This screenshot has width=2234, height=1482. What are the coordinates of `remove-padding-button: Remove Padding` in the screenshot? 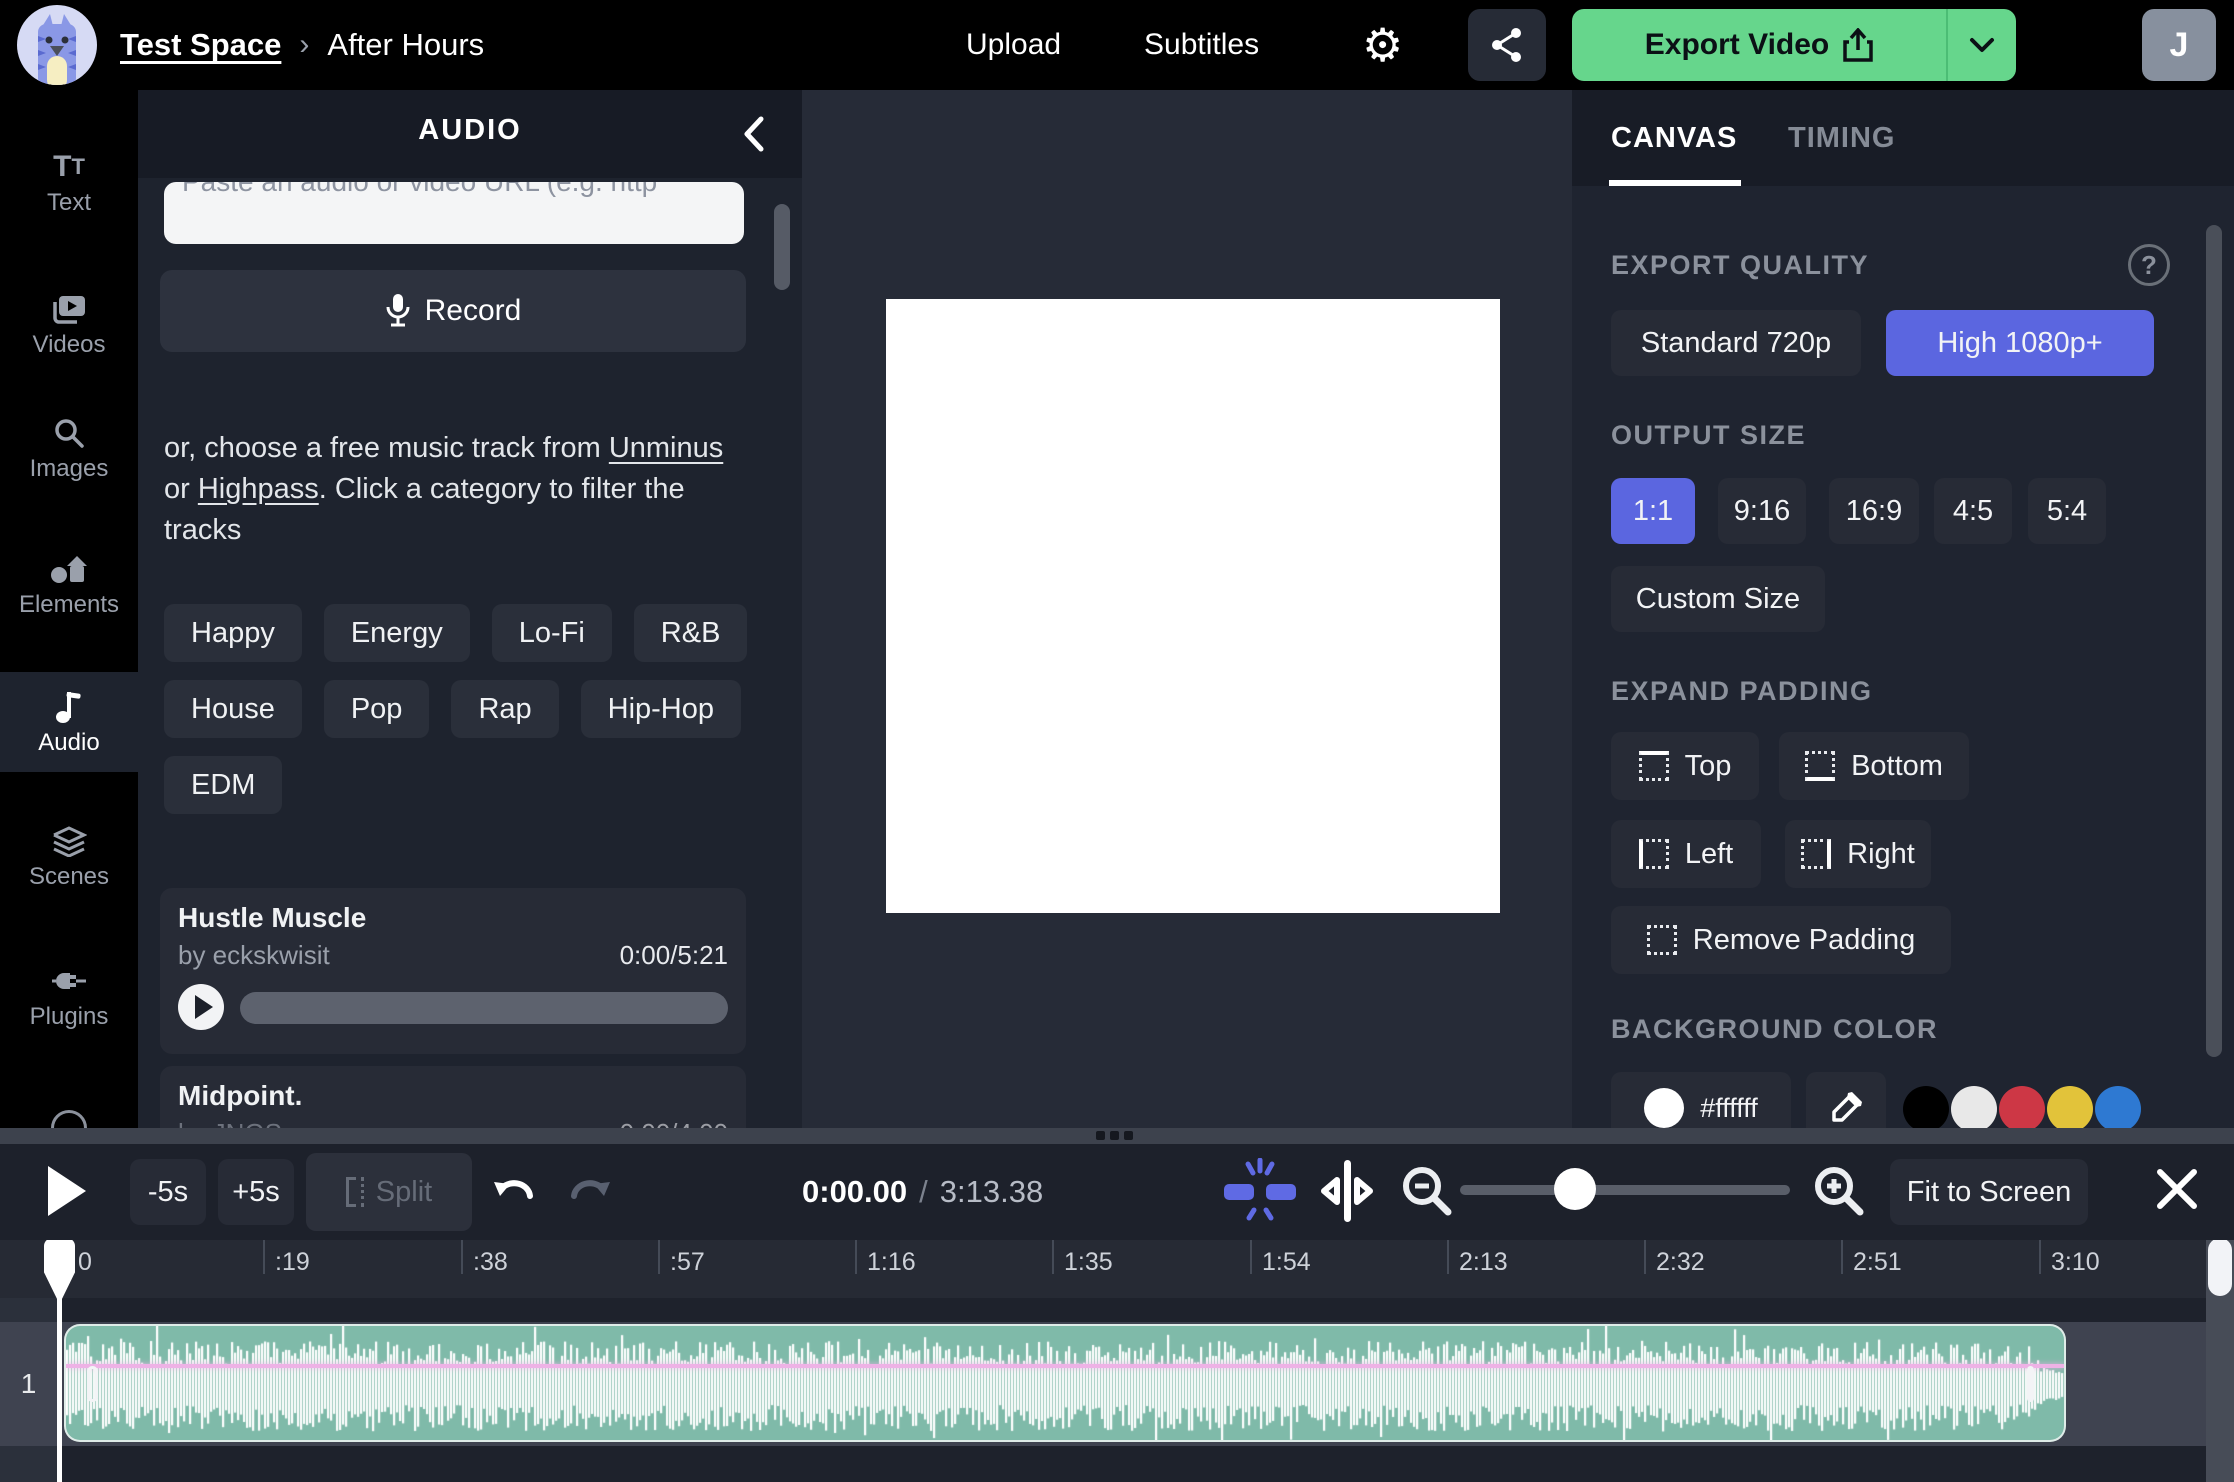 It's located at (1781, 940).